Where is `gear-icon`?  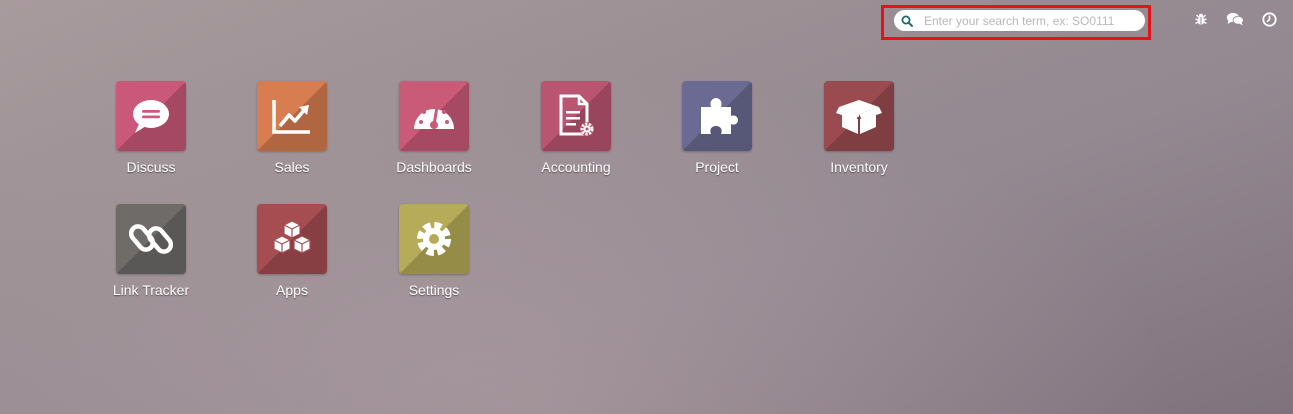 gear-icon is located at coordinates (434, 239).